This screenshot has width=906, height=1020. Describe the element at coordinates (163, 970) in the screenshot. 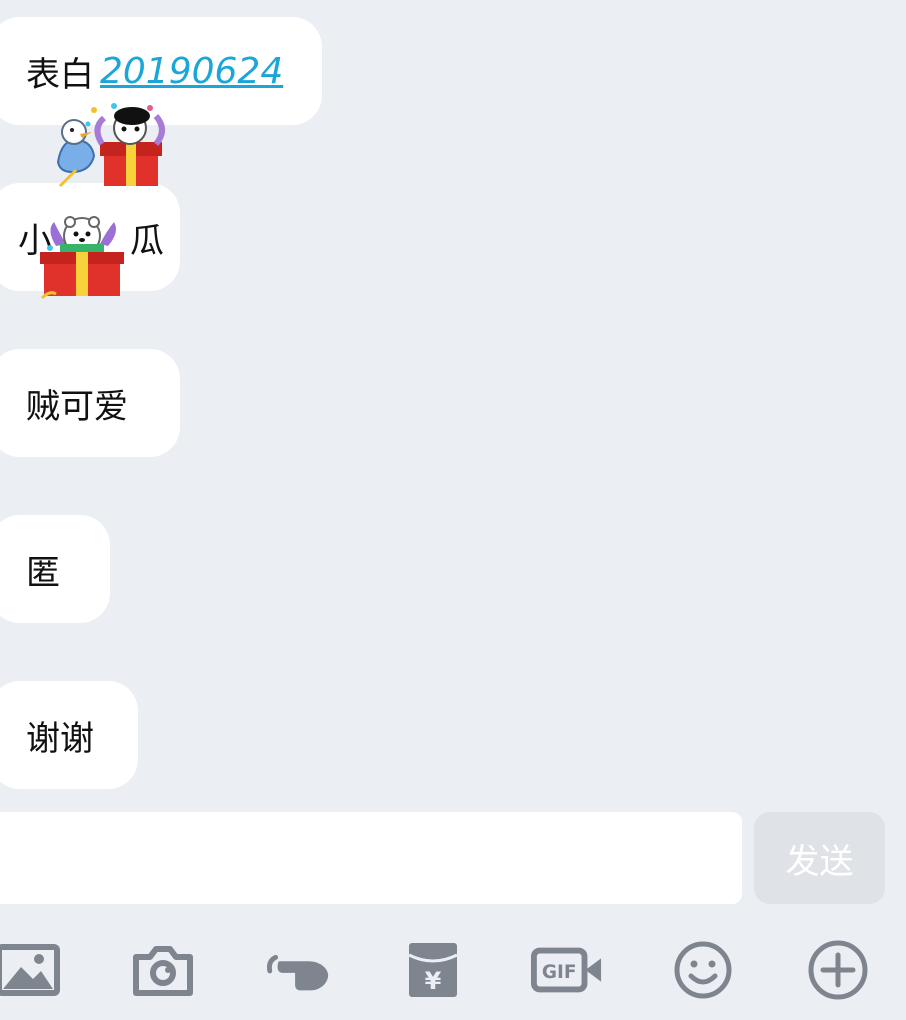

I see `camera-icon` at that location.